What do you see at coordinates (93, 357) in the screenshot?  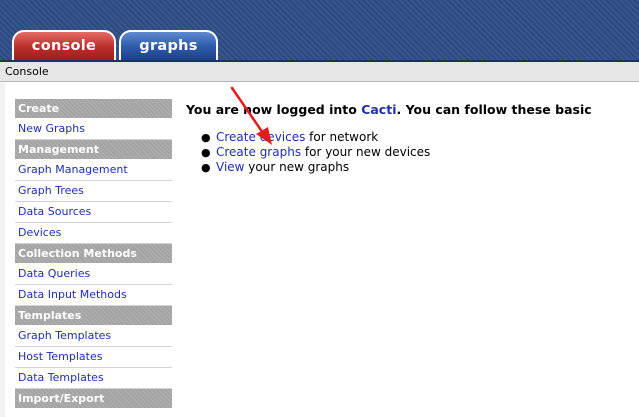 I see `menu-item-host-templates: Host Templates` at bounding box center [93, 357].